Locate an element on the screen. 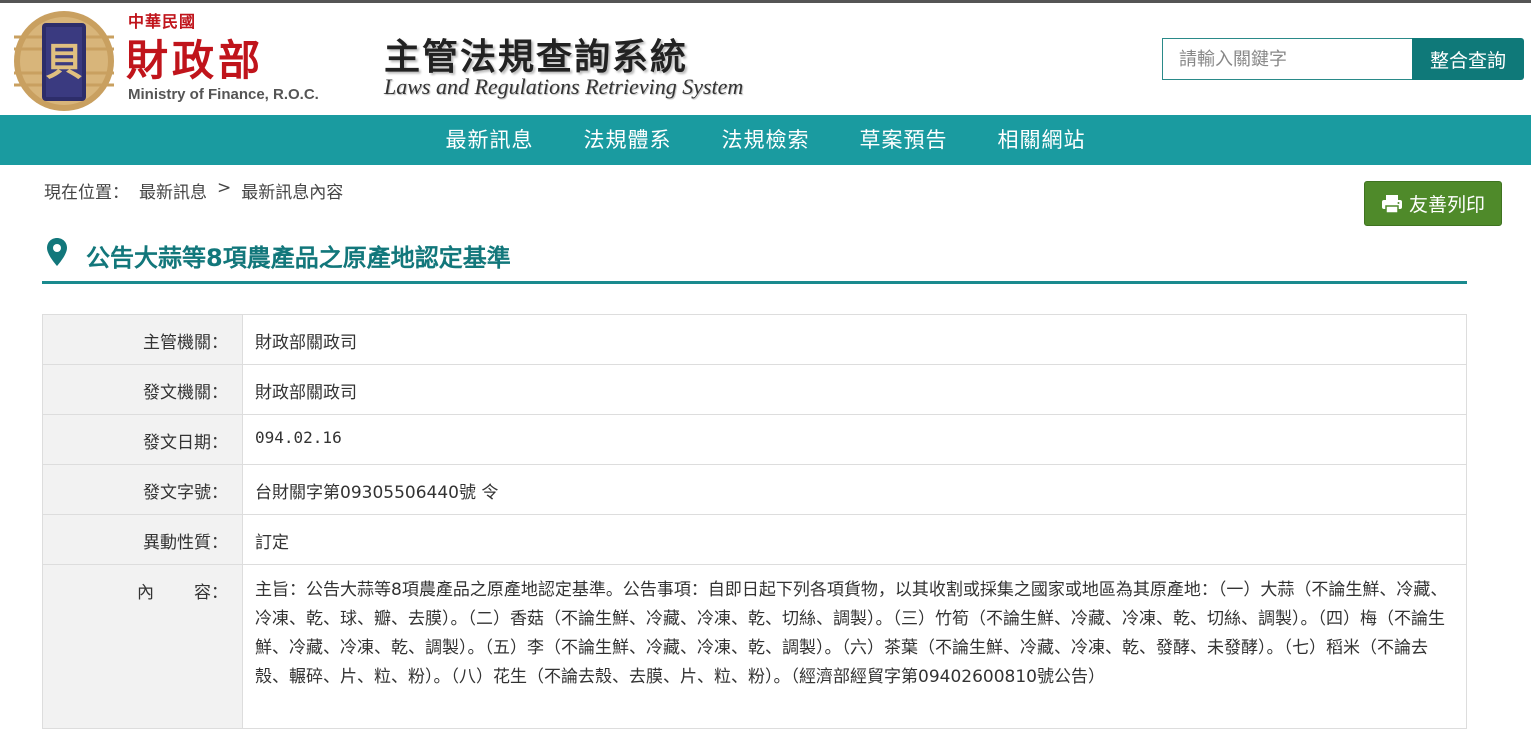  svg-text: 貝 is located at coordinates (64, 61).